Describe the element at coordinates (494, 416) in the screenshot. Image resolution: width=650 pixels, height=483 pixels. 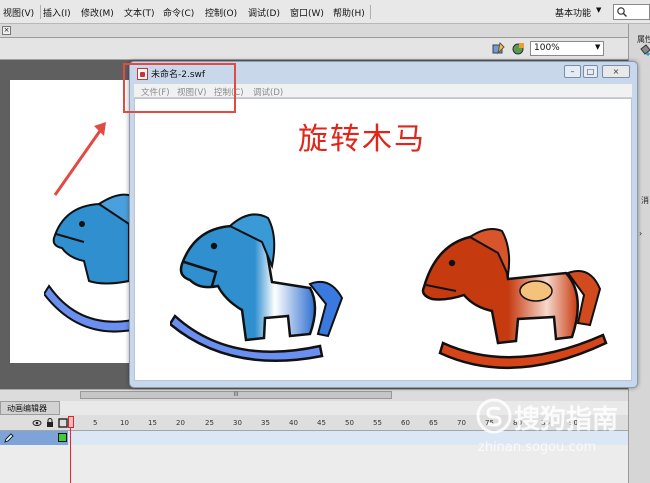
I see `sogou-logo-icon` at that location.